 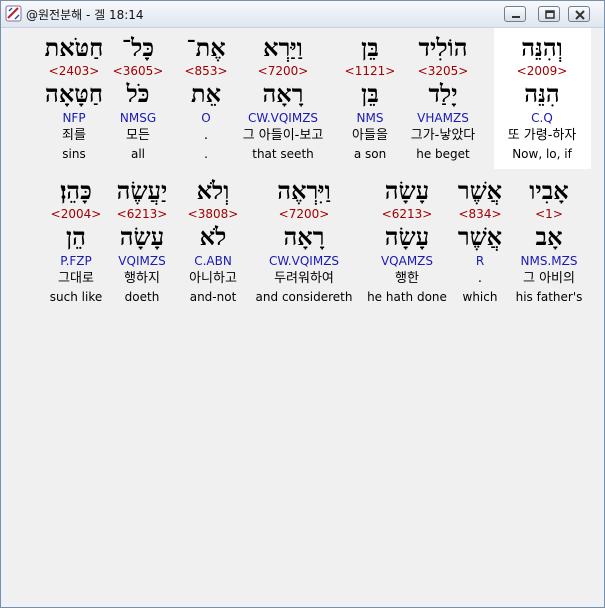 What do you see at coordinates (370, 154) in the screenshot?
I see `english-gloss: a son` at bounding box center [370, 154].